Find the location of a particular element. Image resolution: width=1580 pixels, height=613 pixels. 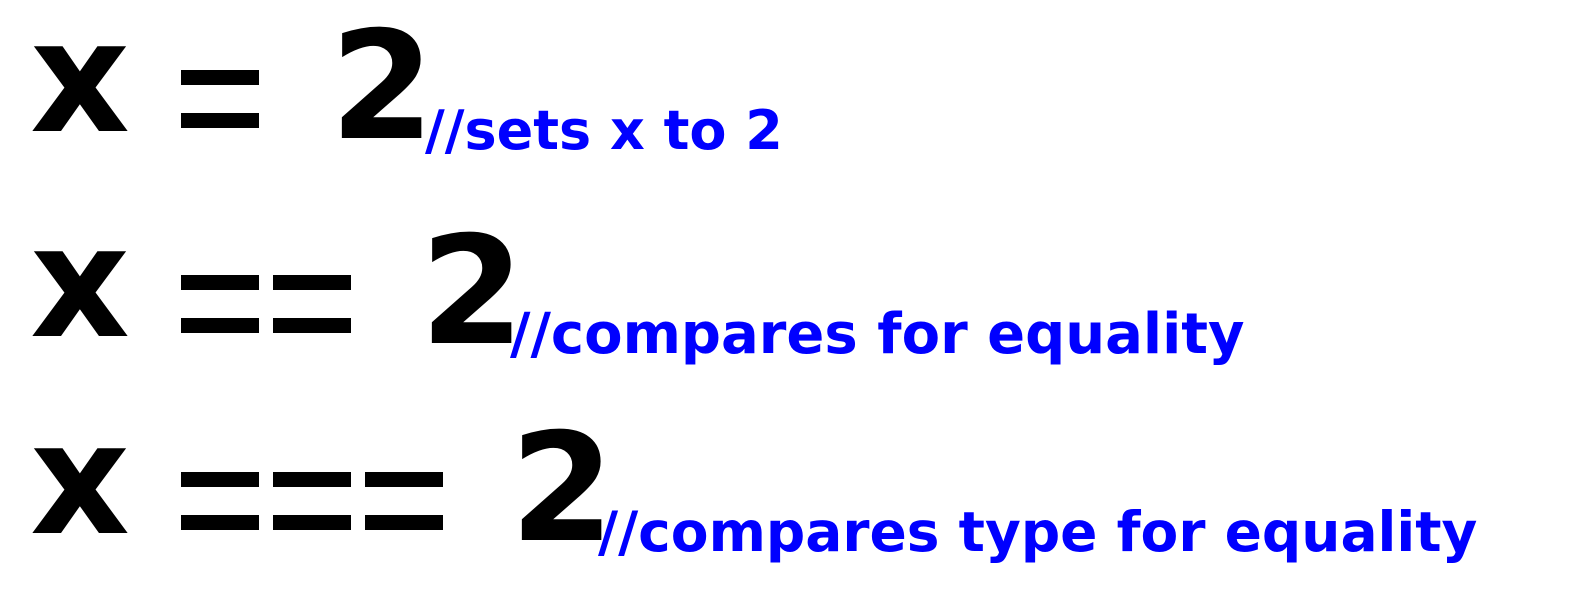

code-comment: //compares type for equality is located at coordinates (1038, 532).